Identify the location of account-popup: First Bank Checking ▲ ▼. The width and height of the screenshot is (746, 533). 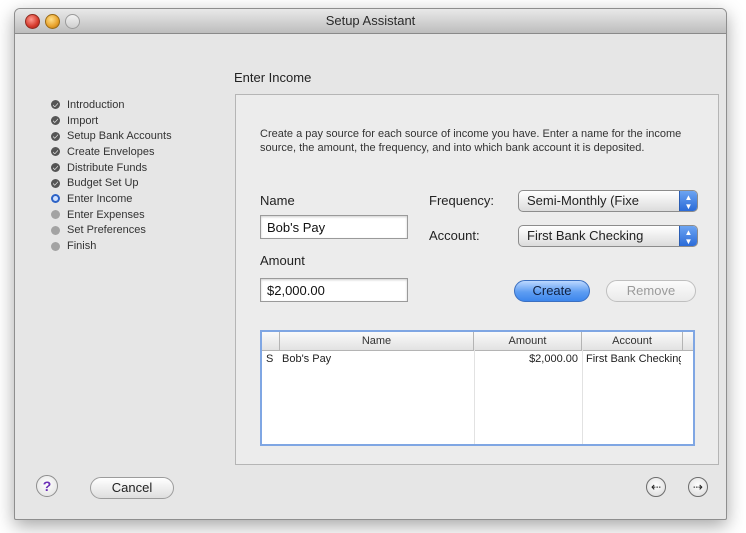
(608, 236).